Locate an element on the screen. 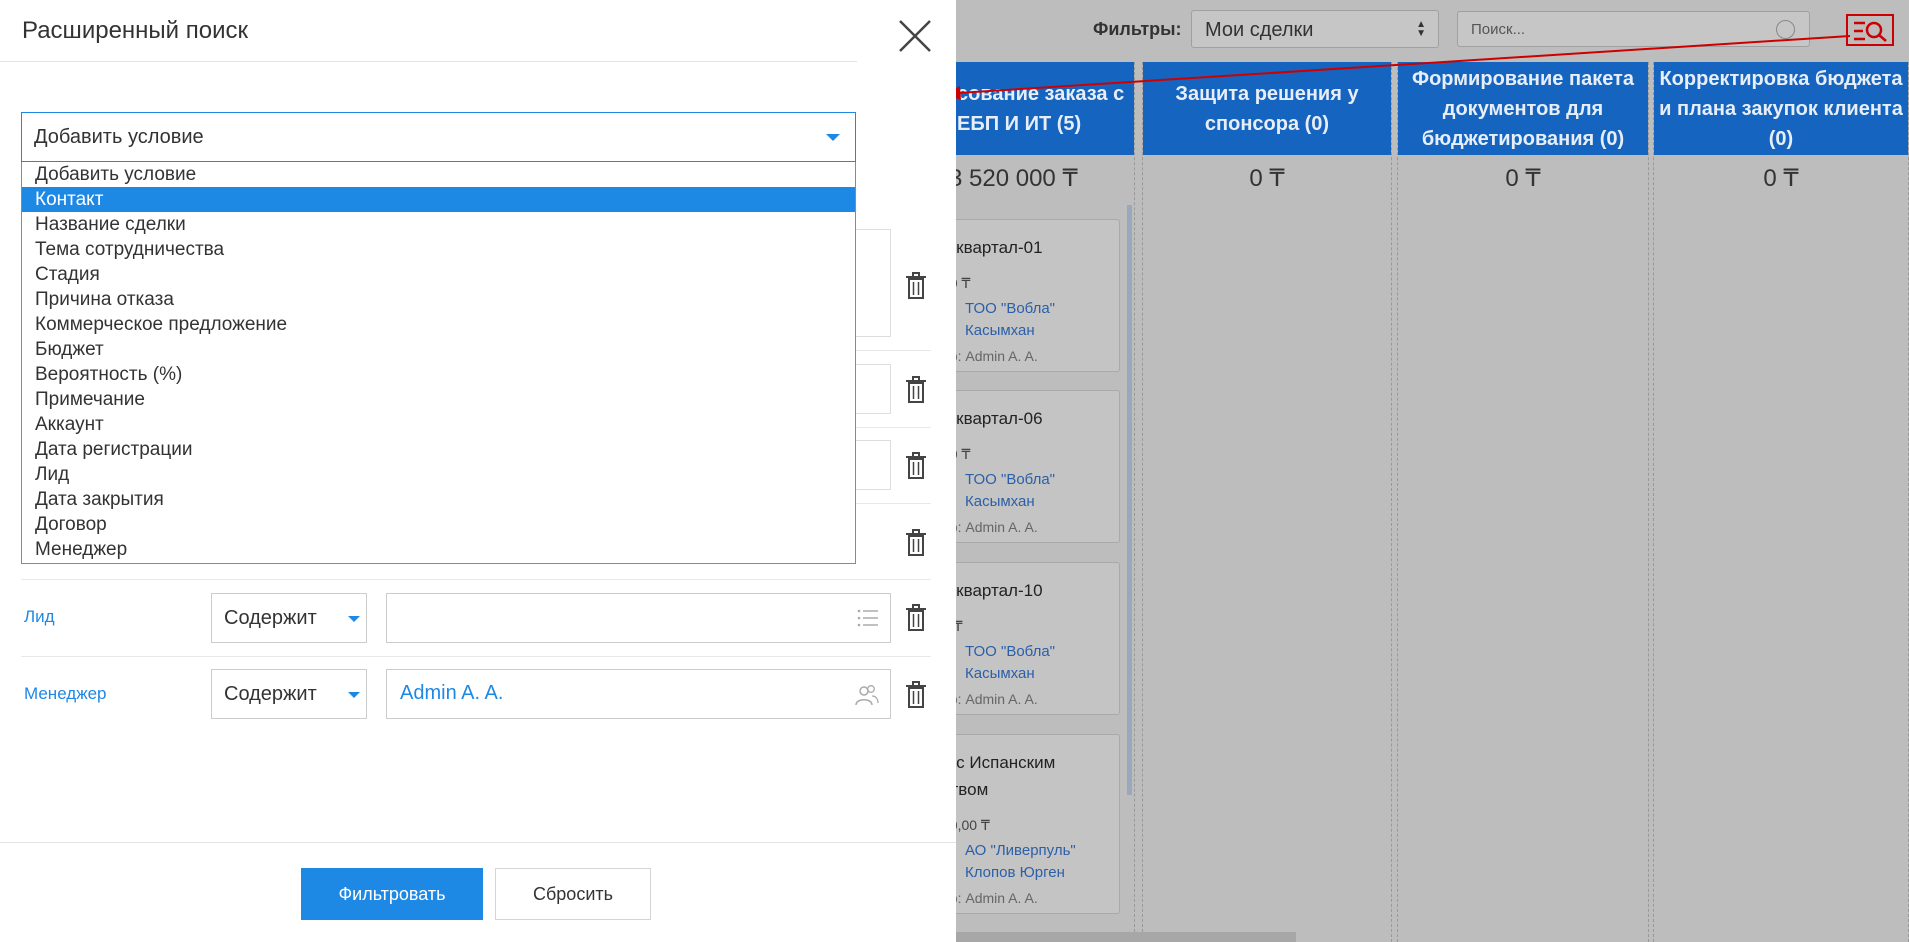 This screenshot has width=1909, height=942. list-icon is located at coordinates (868, 618).